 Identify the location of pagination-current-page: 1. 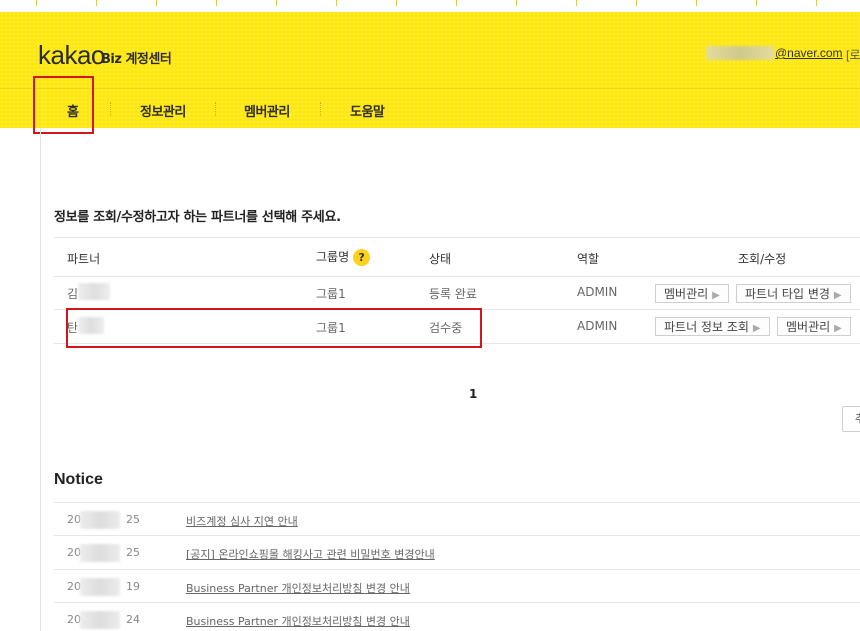
(473, 394).